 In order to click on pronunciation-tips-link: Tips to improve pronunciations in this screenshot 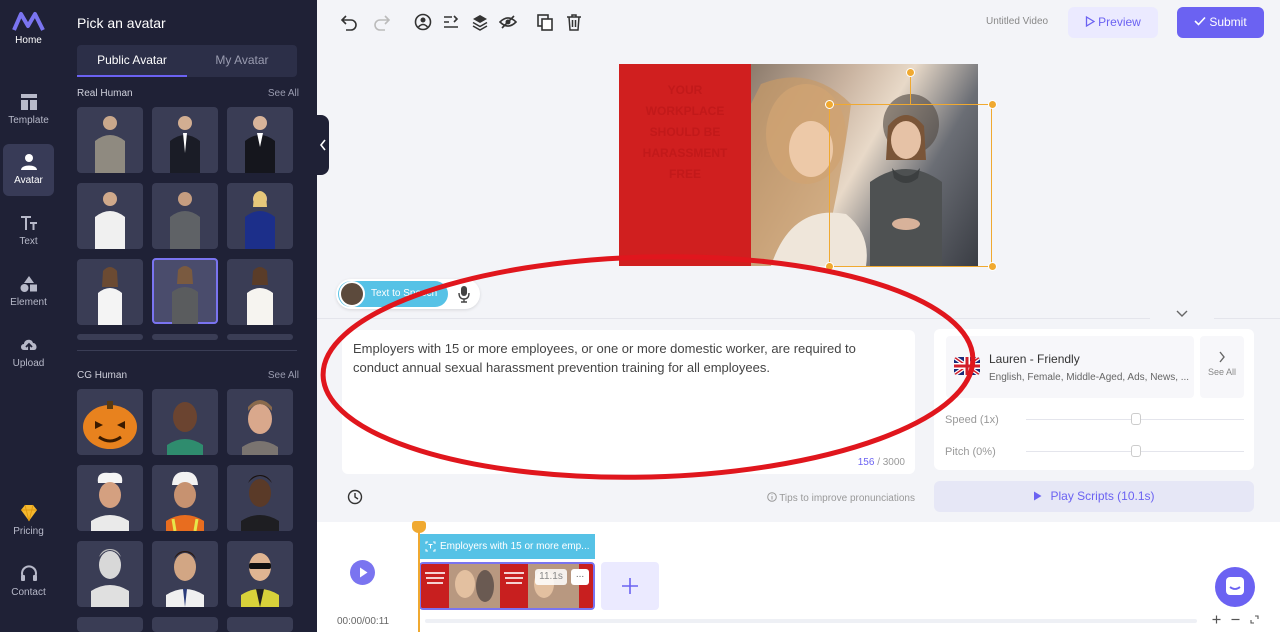, I will do `click(837, 498)`.